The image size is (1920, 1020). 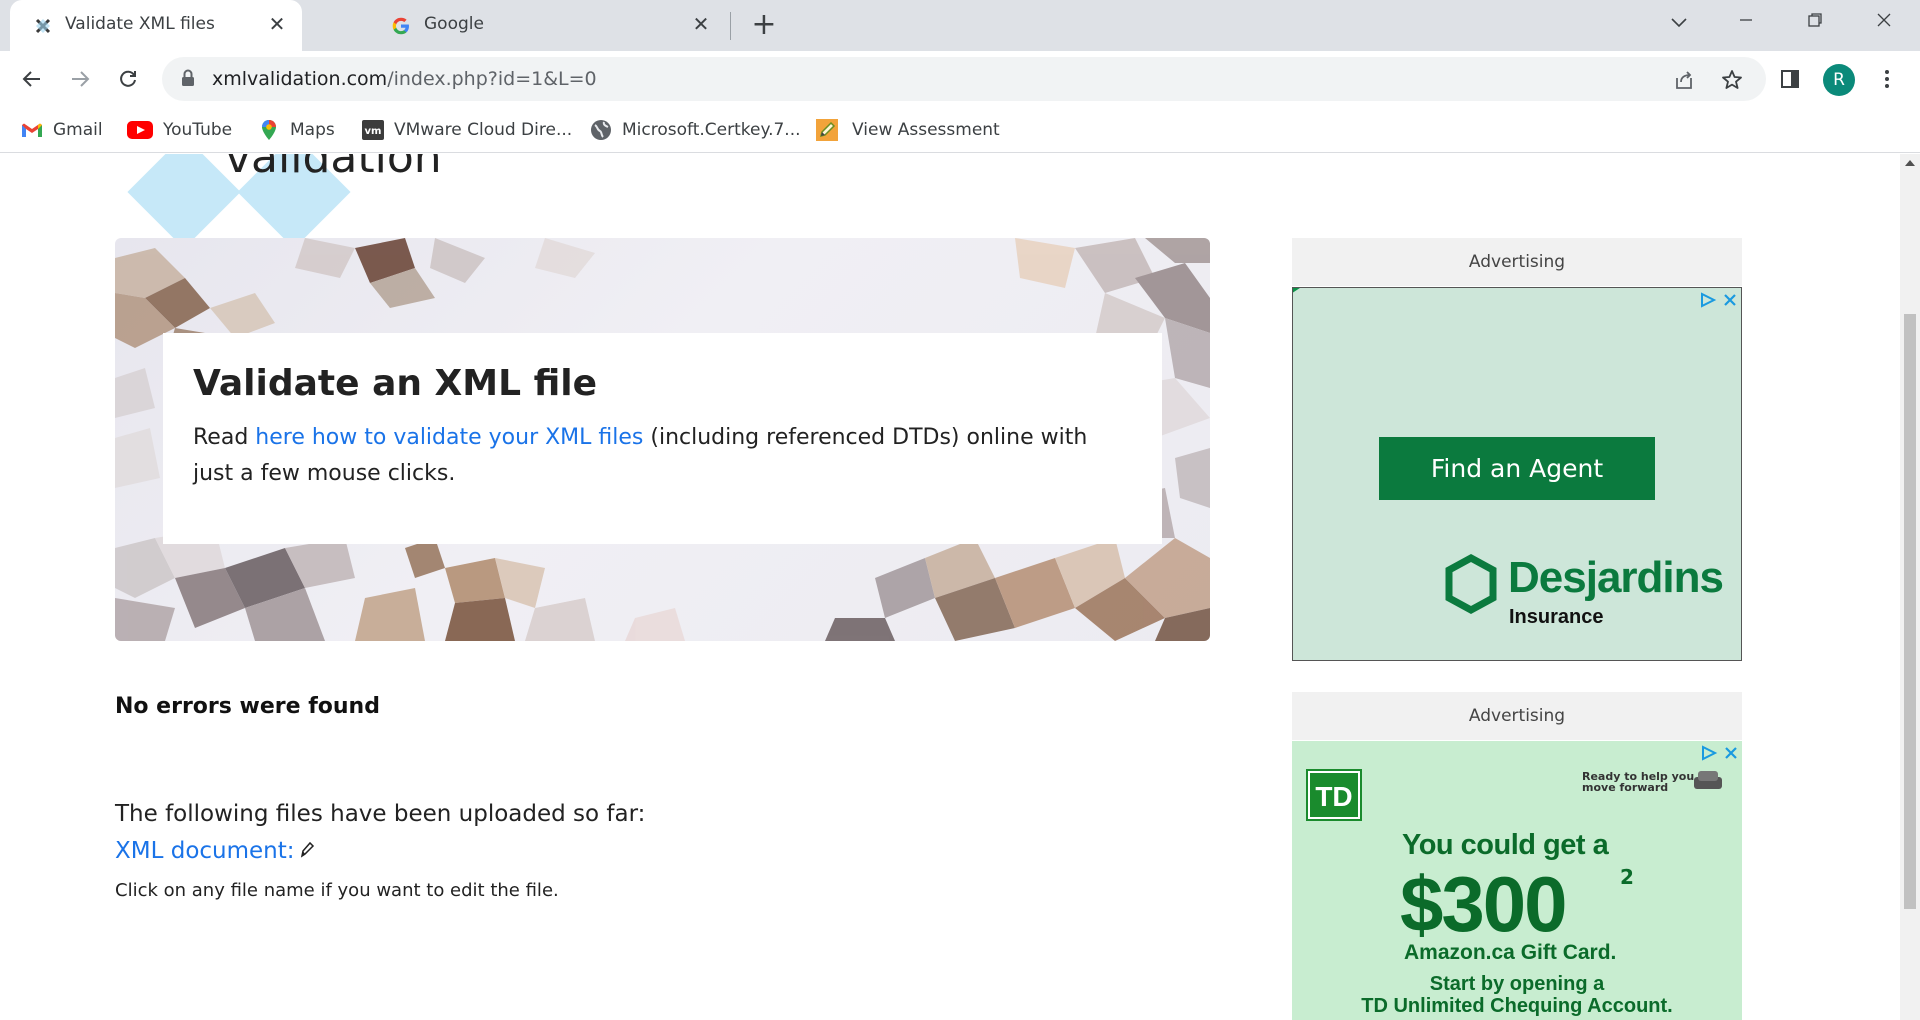 I want to click on side-panel-icon, so click(x=1790, y=79).